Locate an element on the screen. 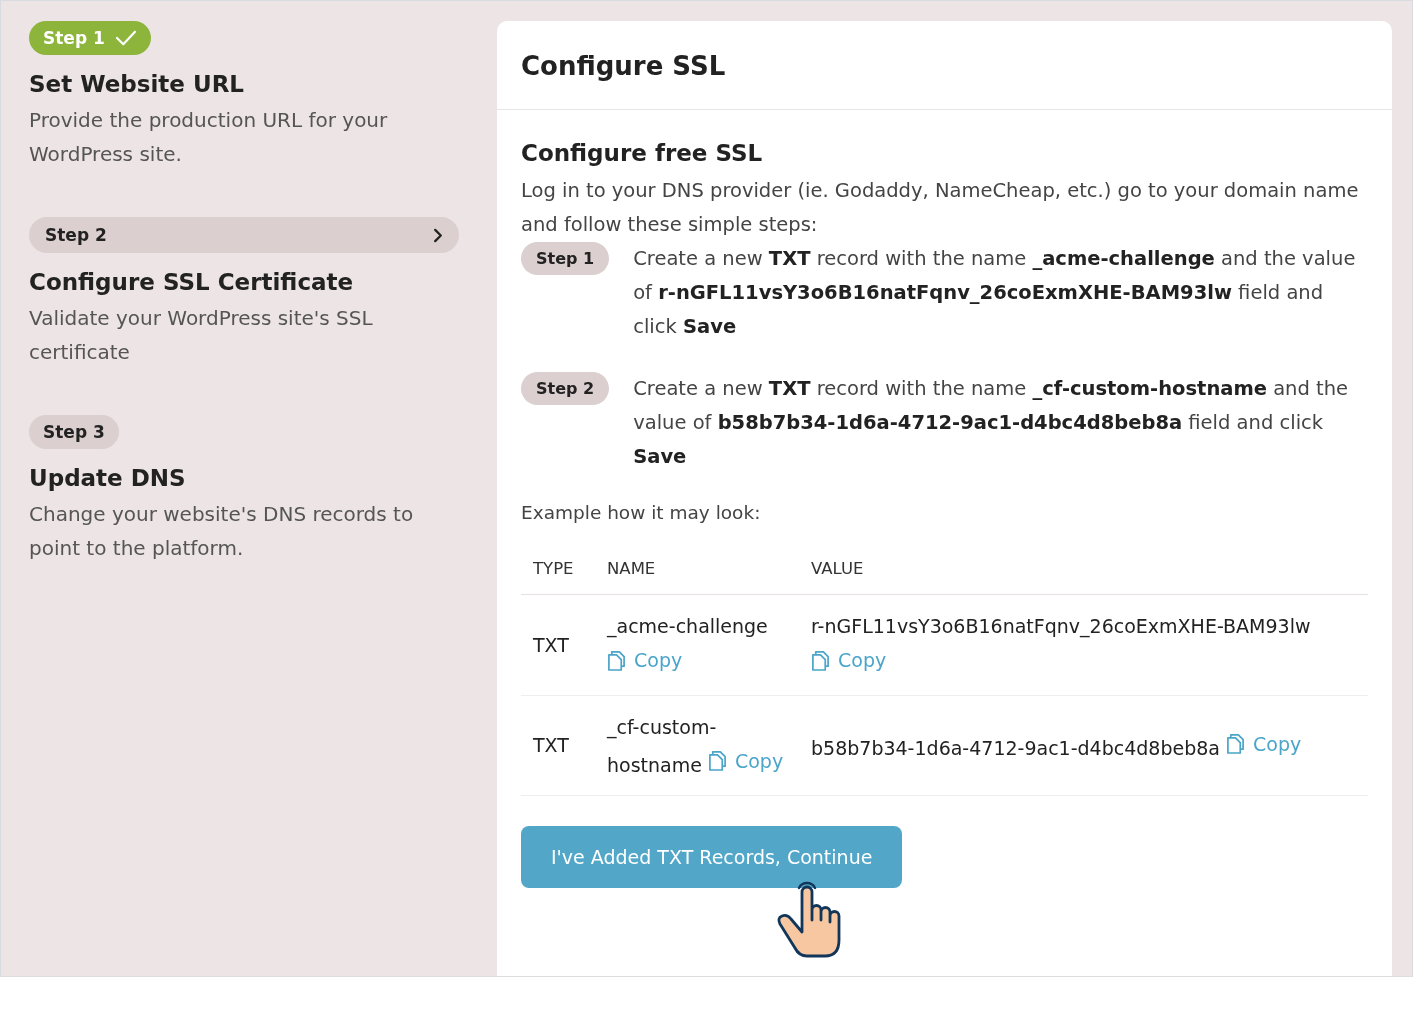 The width and height of the screenshot is (1413, 1030). step-title: Set Website URL is located at coordinates (136, 84).